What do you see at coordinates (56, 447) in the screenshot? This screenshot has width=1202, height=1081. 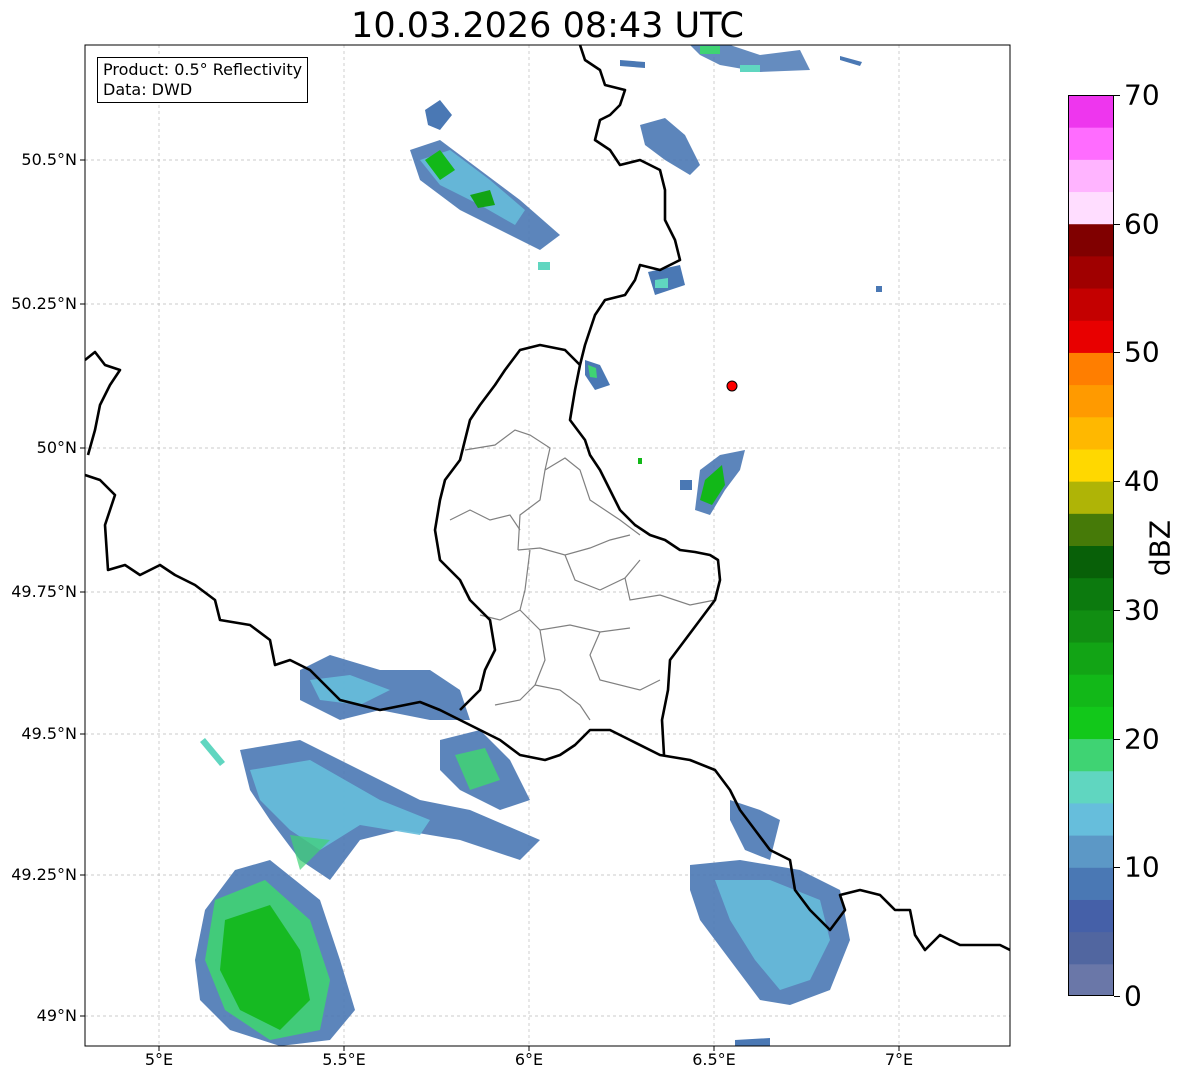 I see `lat-label: 50°N` at bounding box center [56, 447].